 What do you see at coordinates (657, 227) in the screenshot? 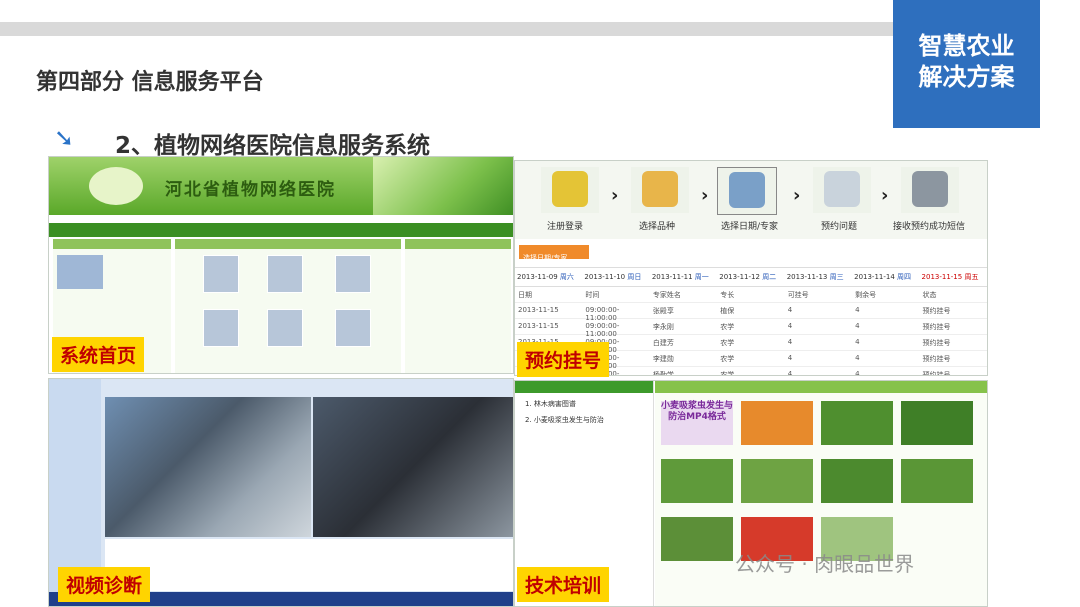
I see `step-label: 选择品种` at bounding box center [657, 227].